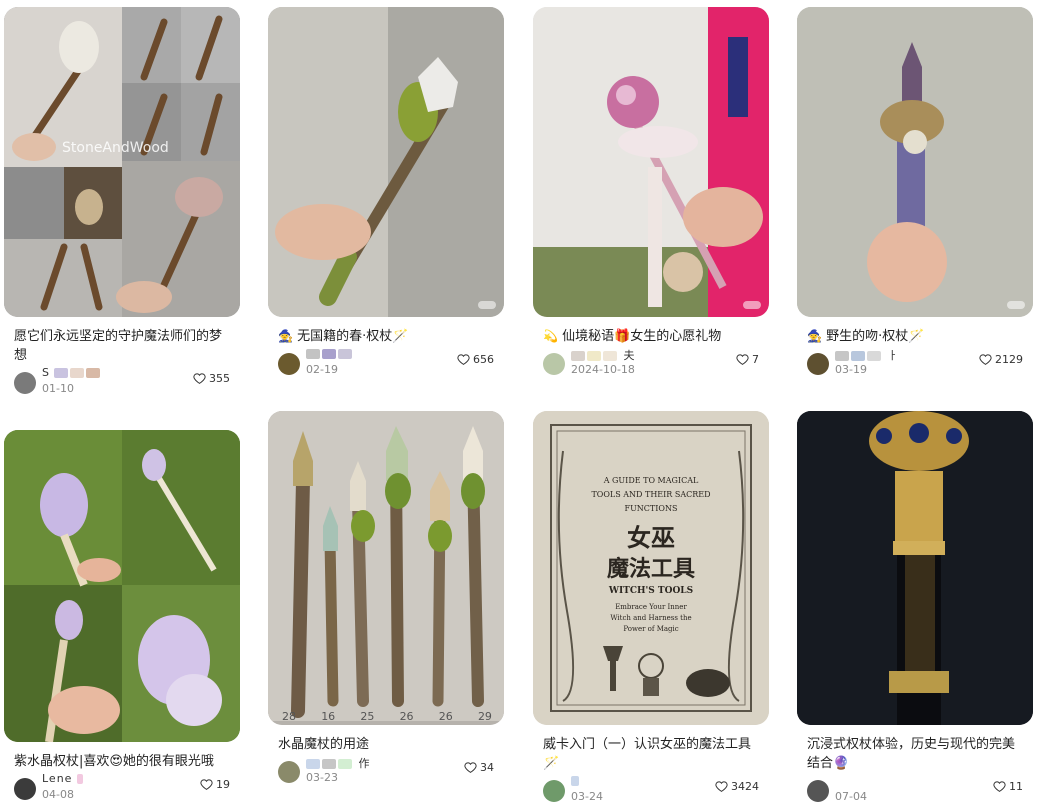  What do you see at coordinates (1008, 786) in the screenshot?
I see `like-button: 11` at bounding box center [1008, 786].